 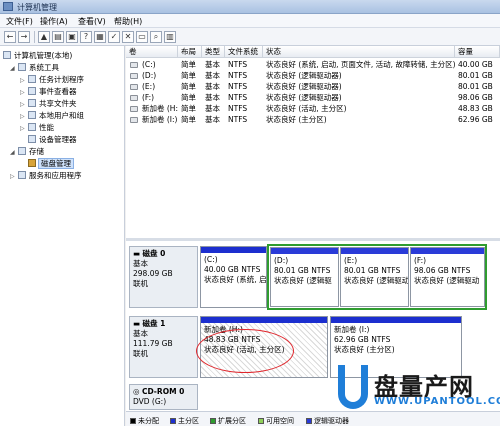 I want to click on partition-f: (F:) 98.06 GB NTFS 状态良好 (逻辑驱动, so click(x=447, y=277).